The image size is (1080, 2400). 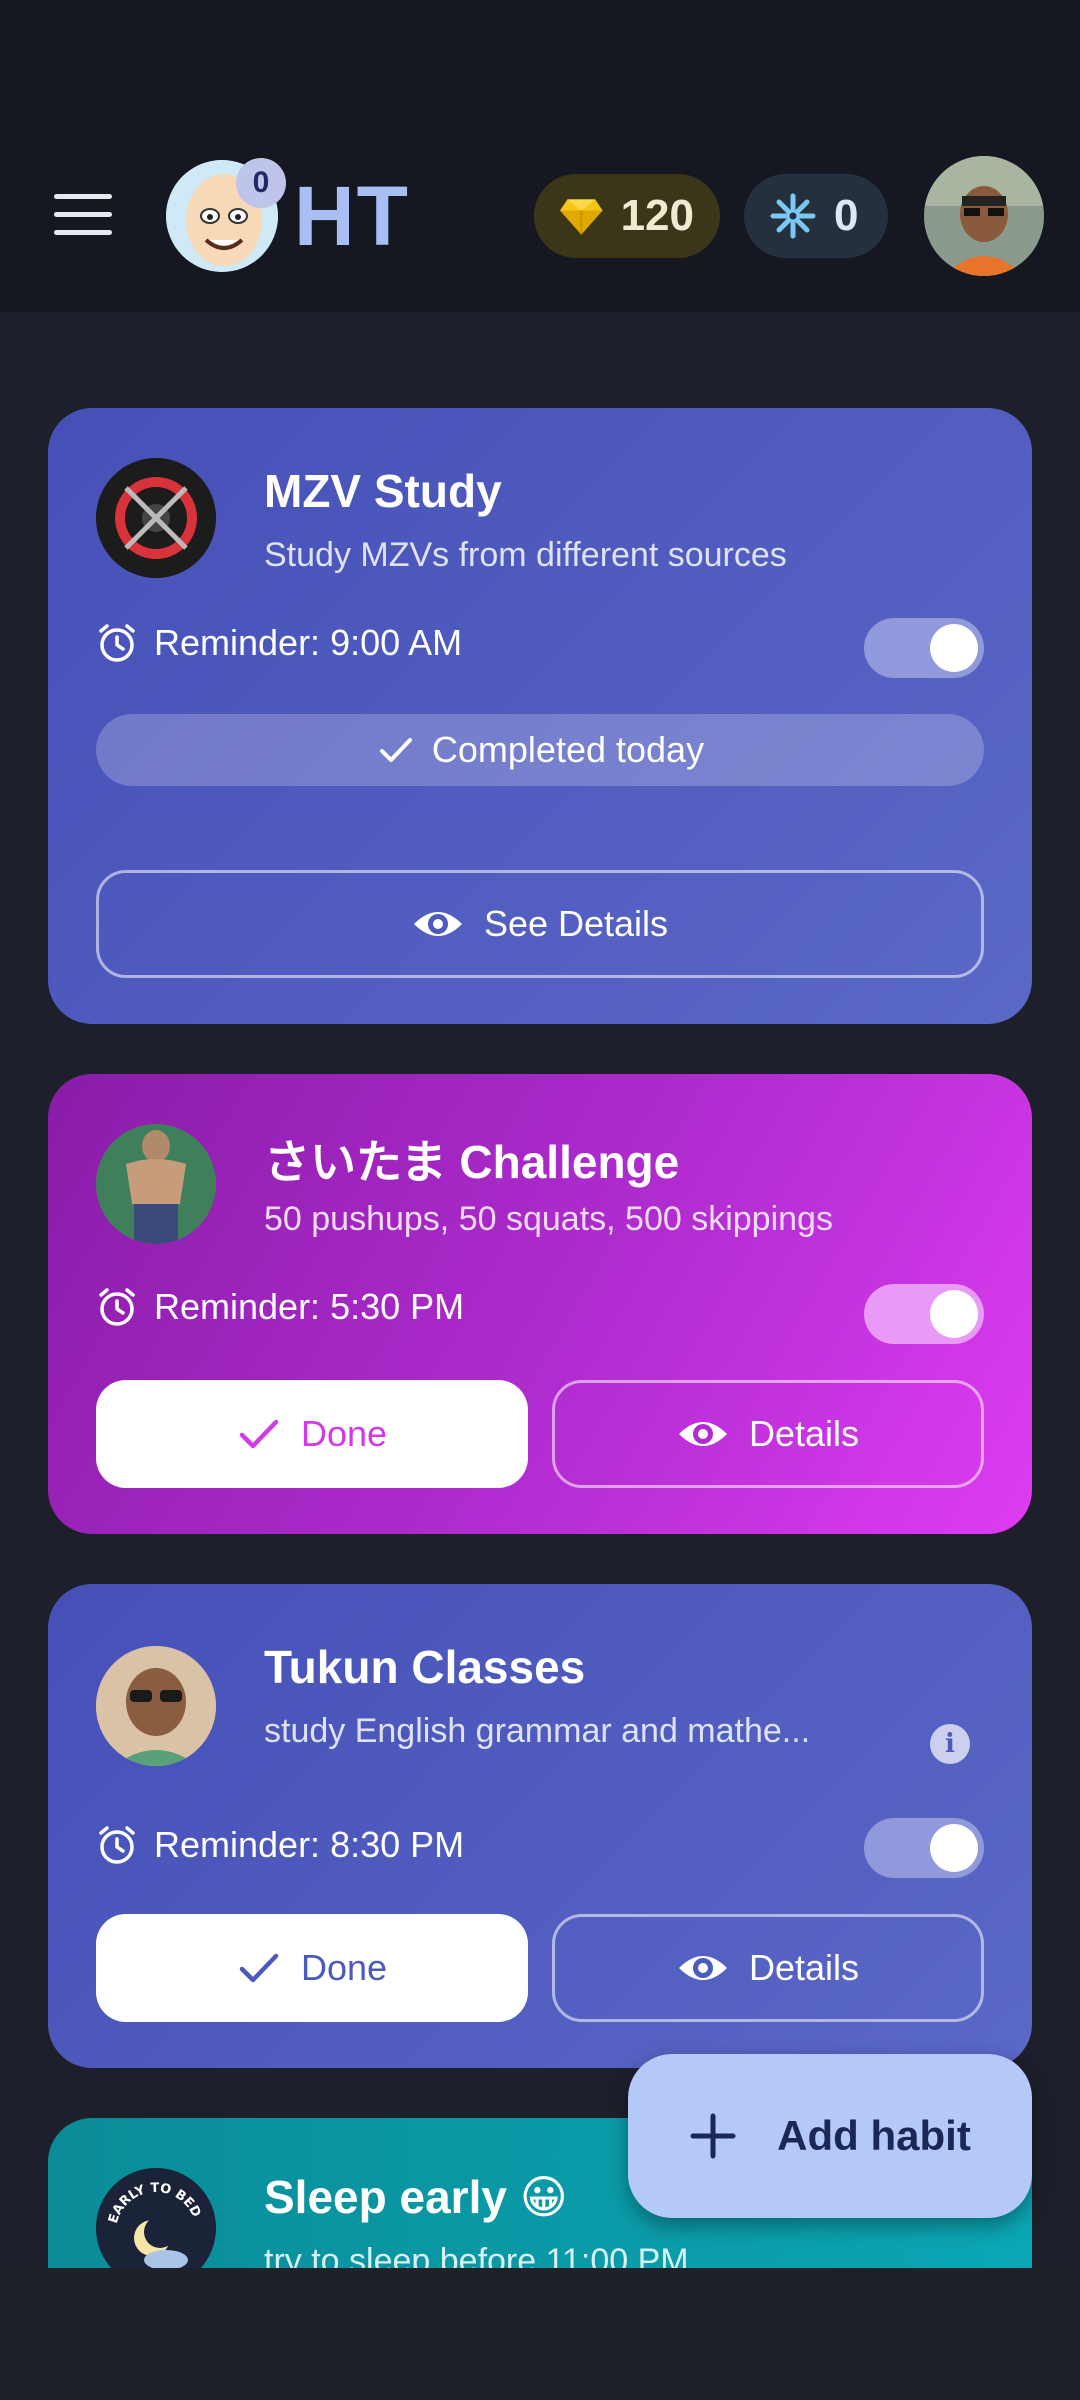 I want to click on add-habit-button: Add habit, so click(x=830, y=2136).